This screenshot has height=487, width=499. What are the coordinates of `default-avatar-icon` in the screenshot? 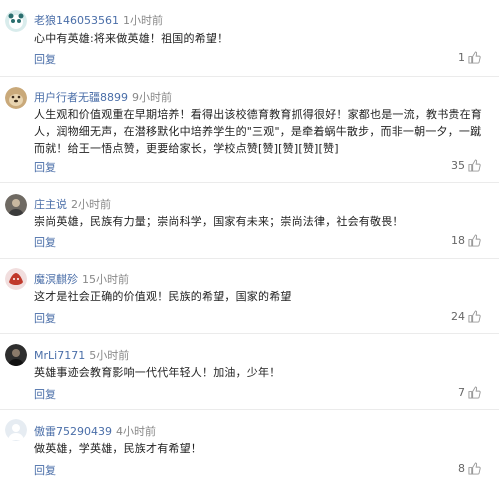 It's located at (16, 430).